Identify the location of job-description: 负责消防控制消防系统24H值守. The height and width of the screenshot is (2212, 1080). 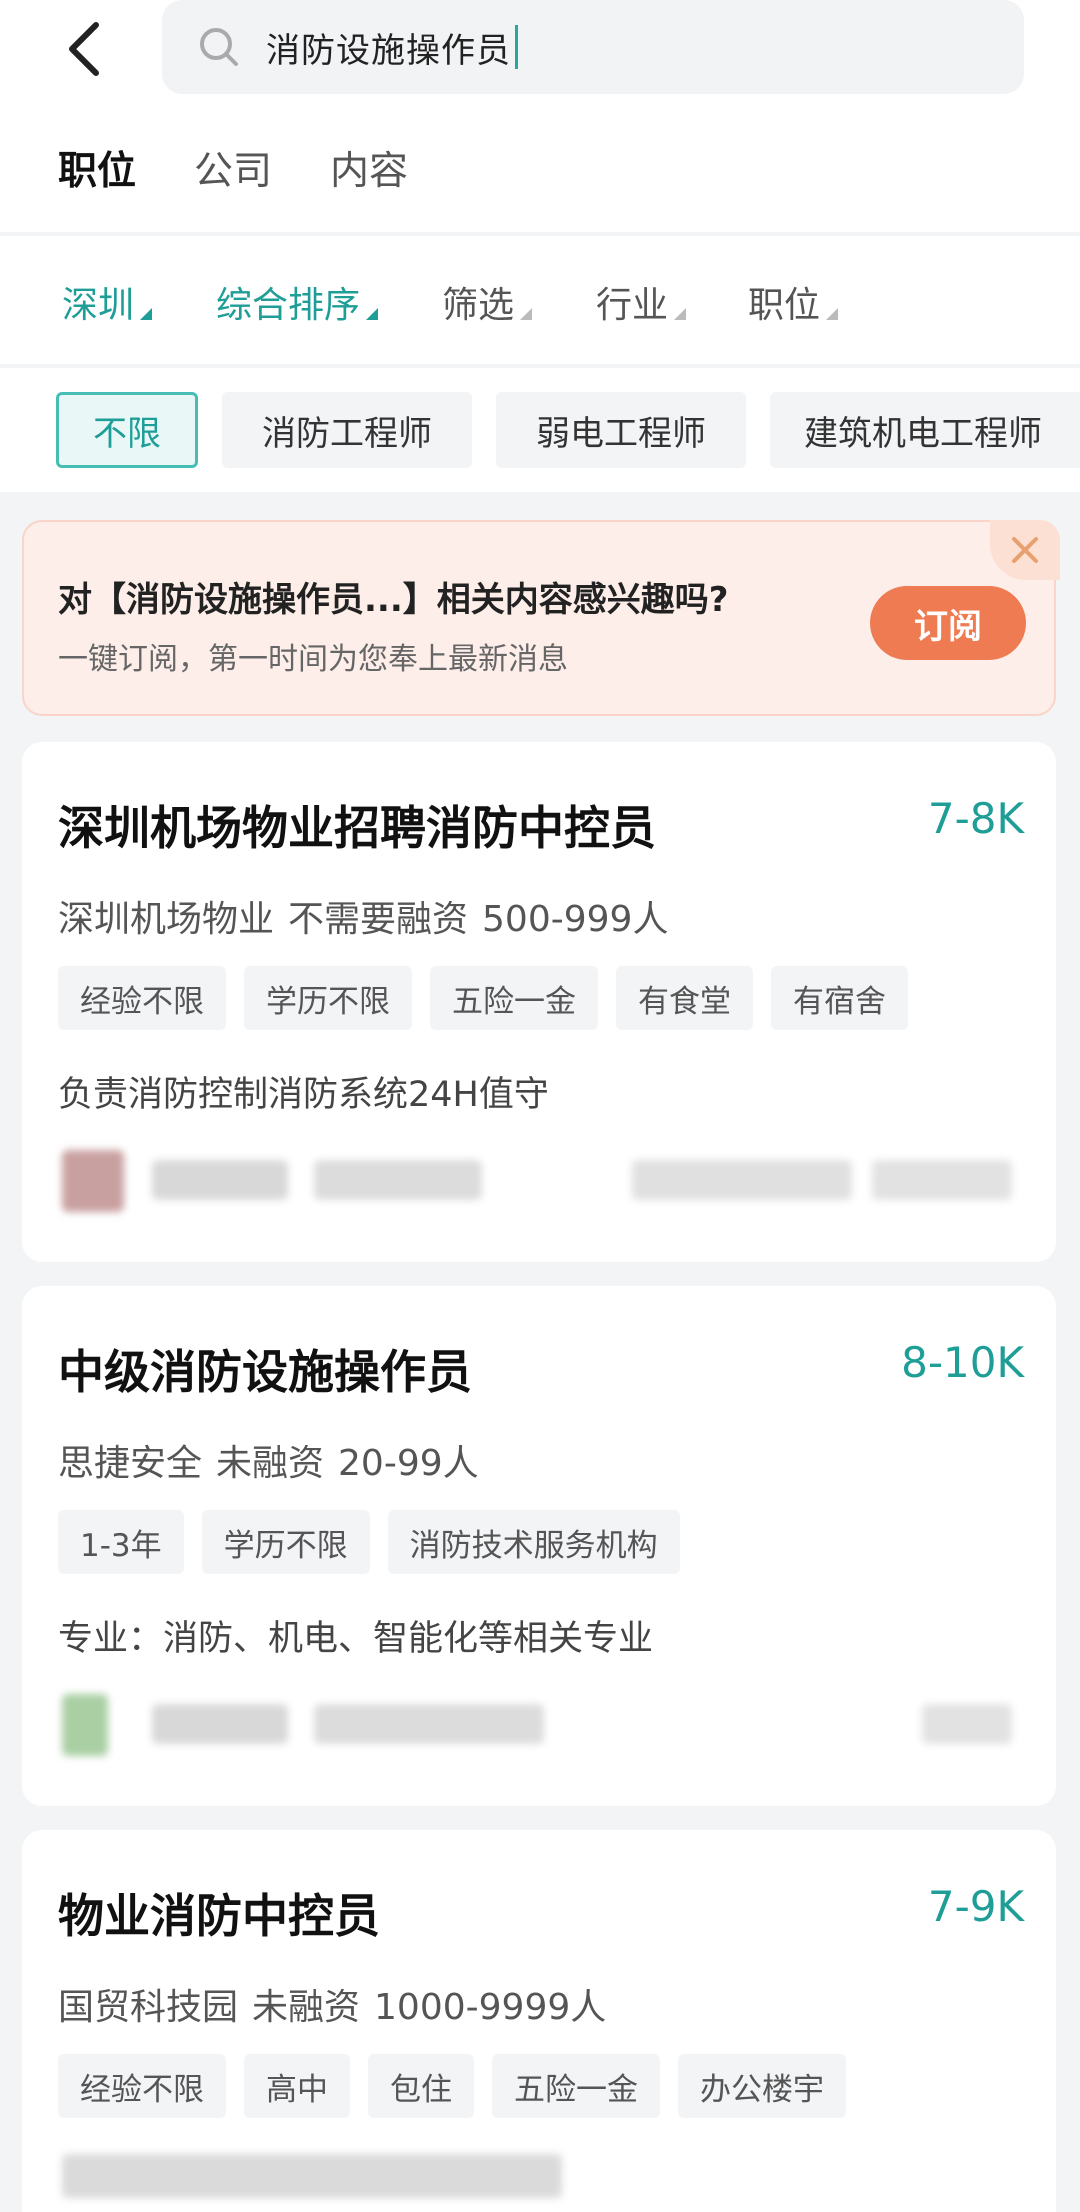
(303, 1095).